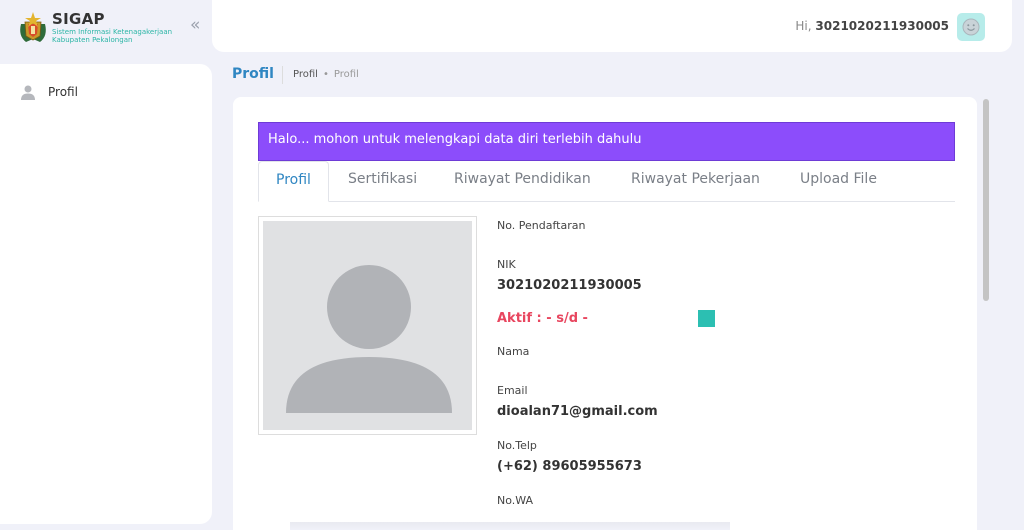 Image resolution: width=1024 pixels, height=530 pixels. Describe the element at coordinates (522, 179) in the screenshot. I see `tab-riwayat-pendidikan: Riwayat Pendidikan` at that location.